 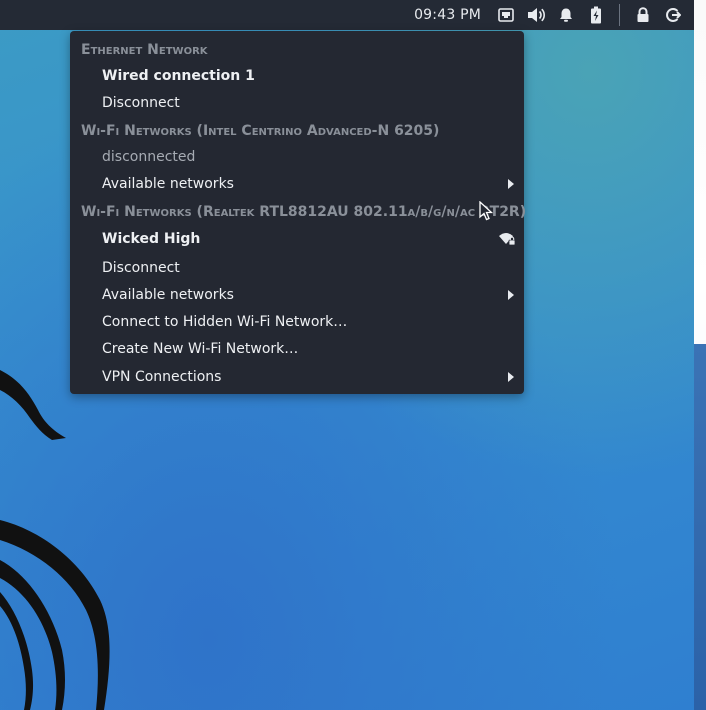 What do you see at coordinates (297, 75) in the screenshot?
I see `wired-connection-item: Wired connection 1` at bounding box center [297, 75].